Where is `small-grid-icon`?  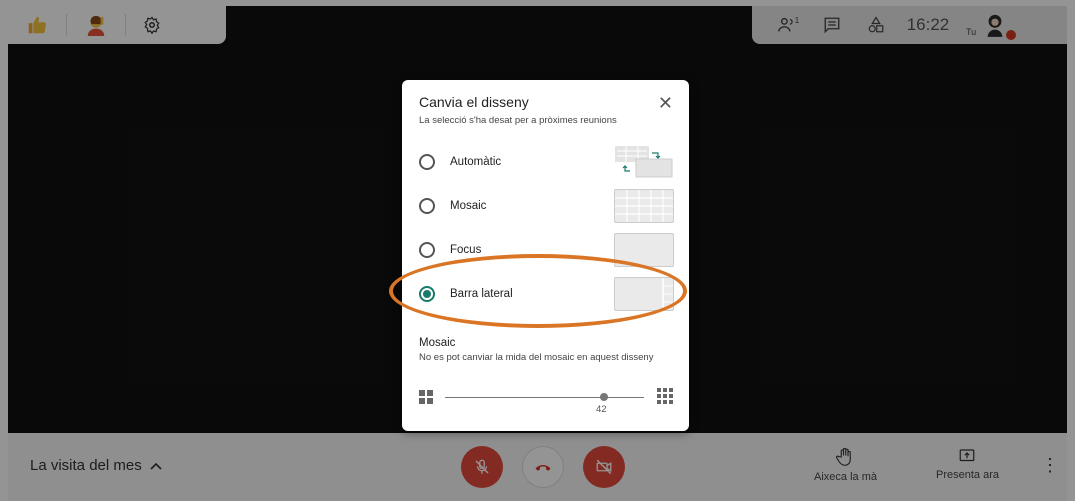 small-grid-icon is located at coordinates (426, 397).